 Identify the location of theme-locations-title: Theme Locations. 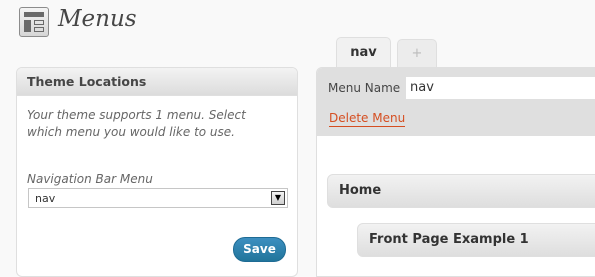
(157, 82).